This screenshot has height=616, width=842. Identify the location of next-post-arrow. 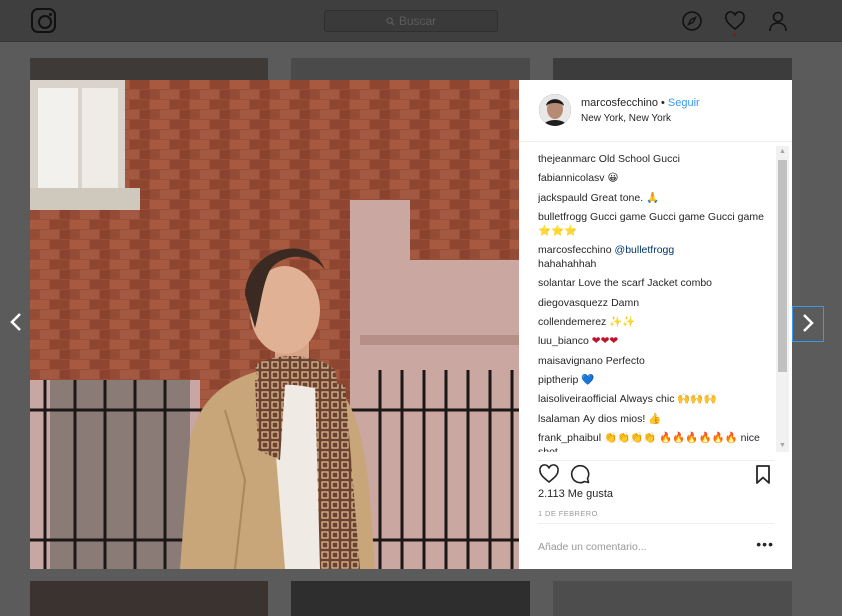
(808, 324).